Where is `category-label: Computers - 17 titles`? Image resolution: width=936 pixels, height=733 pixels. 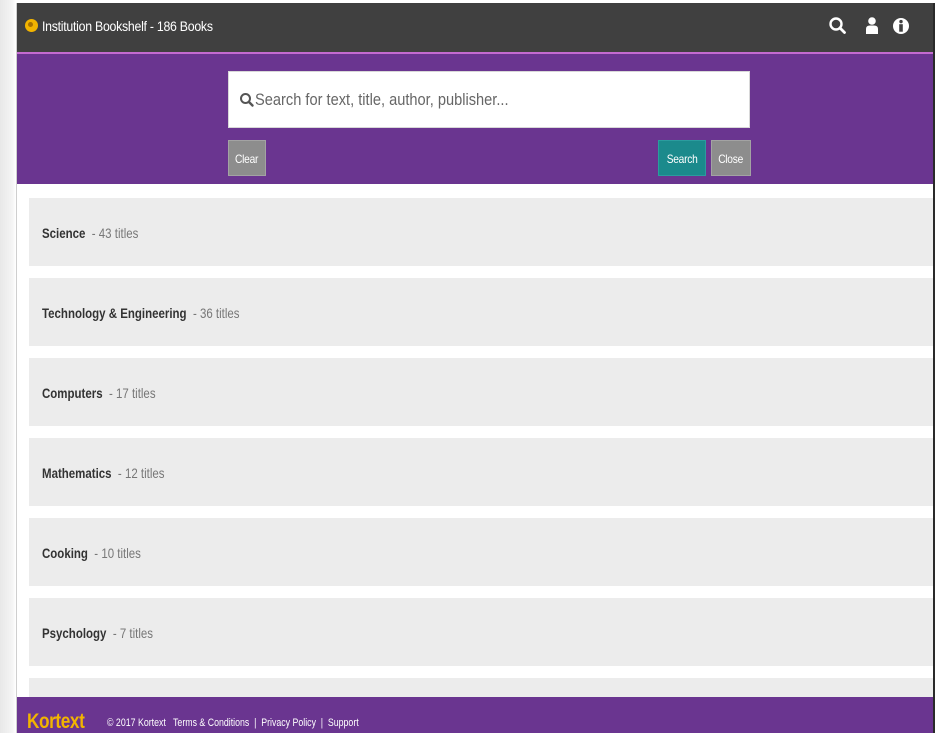 category-label: Computers - 17 titles is located at coordinates (99, 393).